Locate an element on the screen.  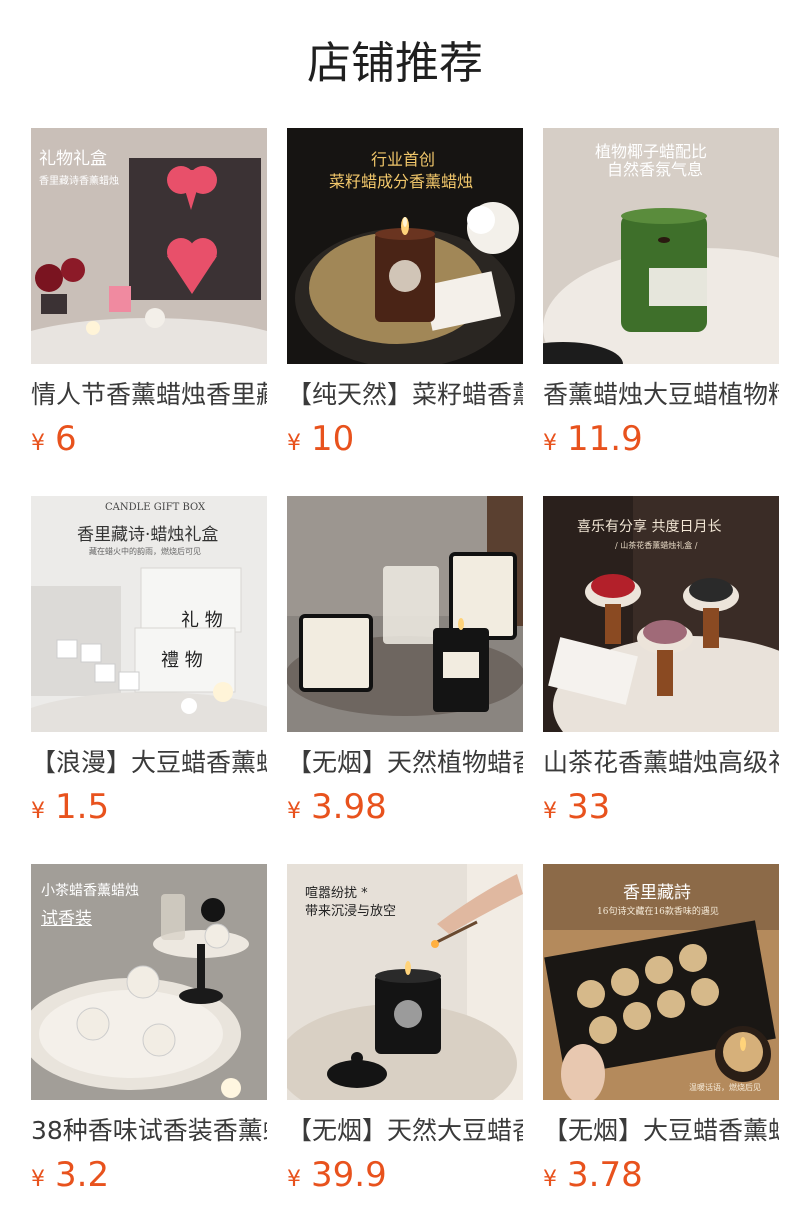
product-title: 【纯天然】菜籽蜡香薰蜡烛 is located at coordinates (405, 395).